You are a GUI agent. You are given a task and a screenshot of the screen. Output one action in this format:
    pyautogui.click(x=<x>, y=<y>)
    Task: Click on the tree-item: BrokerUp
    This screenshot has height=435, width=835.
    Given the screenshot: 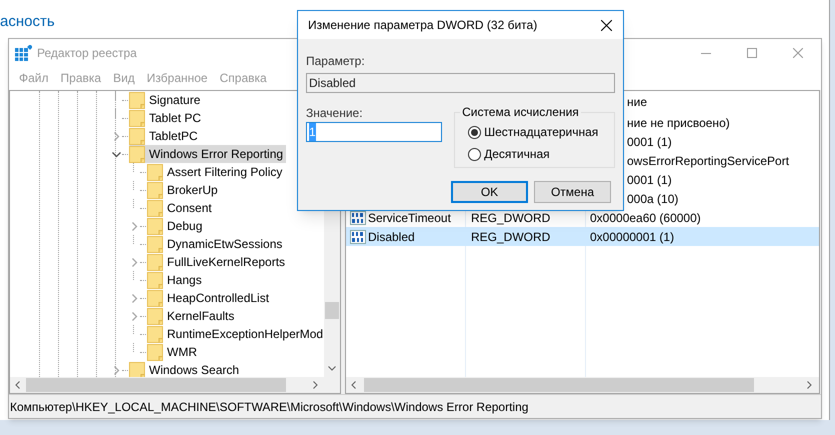 What is the action you would take?
    pyautogui.click(x=184, y=190)
    